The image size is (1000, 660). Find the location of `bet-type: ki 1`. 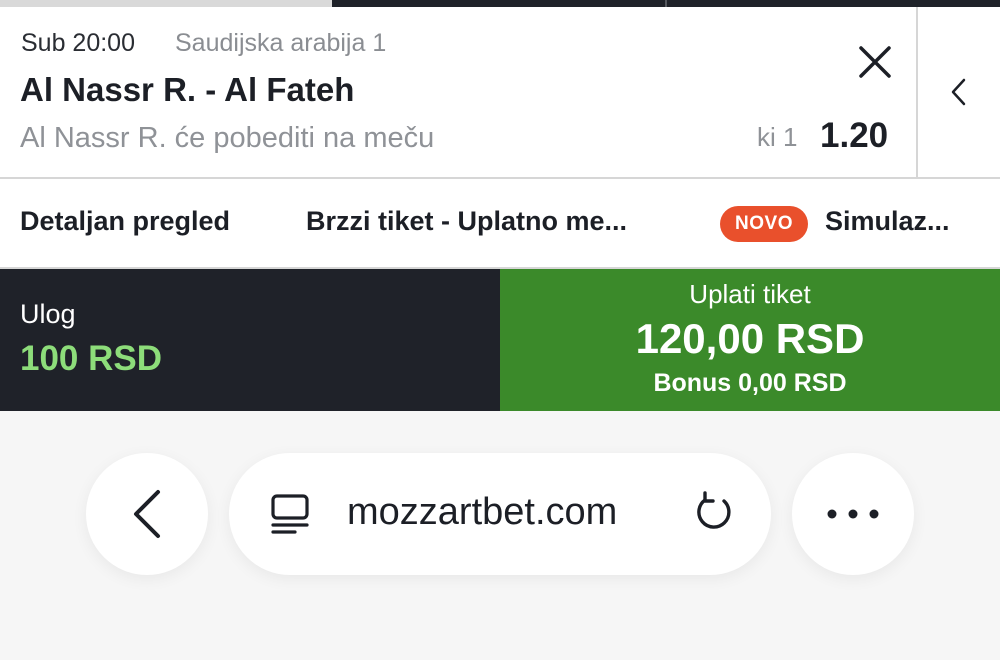

bet-type: ki 1 is located at coordinates (777, 137).